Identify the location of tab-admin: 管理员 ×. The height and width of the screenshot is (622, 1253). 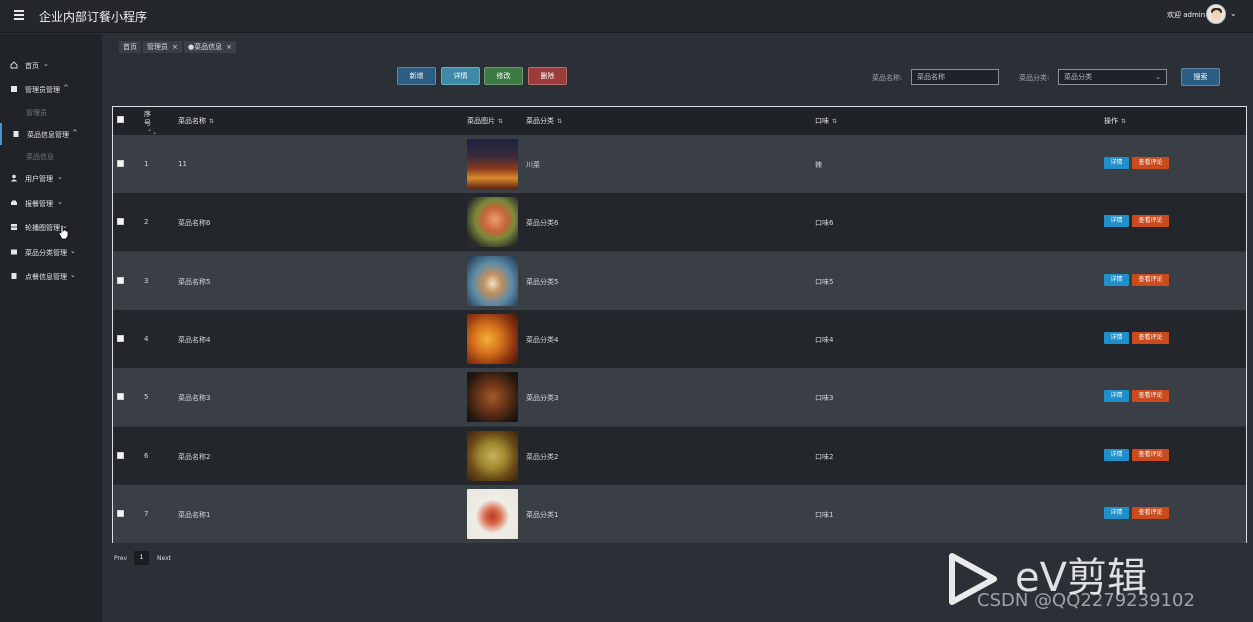
(162, 47).